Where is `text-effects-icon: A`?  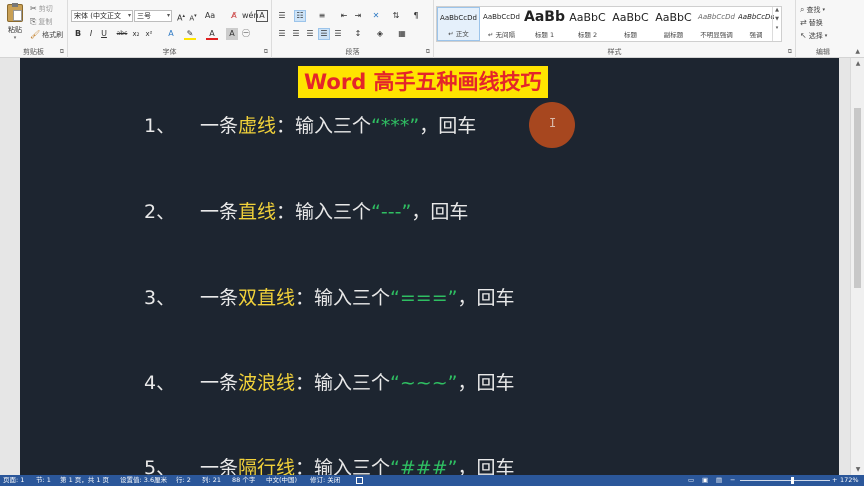
text-effects-icon: A is located at coordinates (171, 34).